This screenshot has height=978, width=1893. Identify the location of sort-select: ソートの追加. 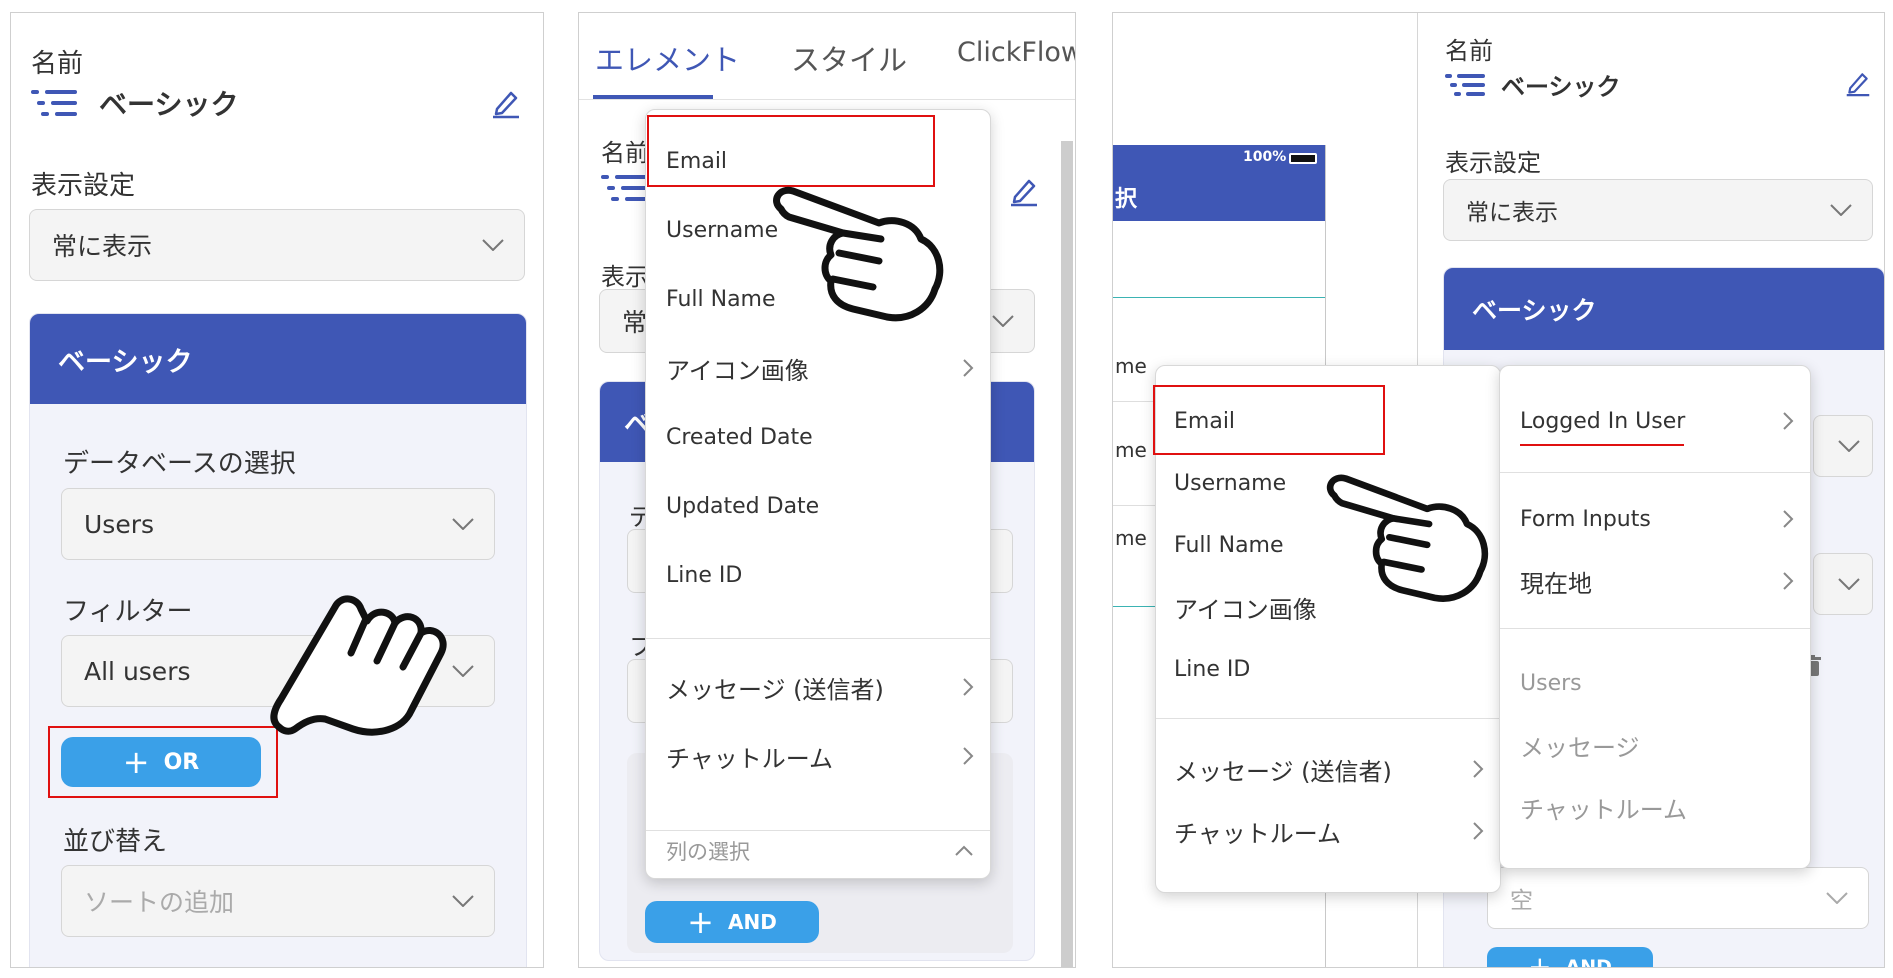
(278, 901).